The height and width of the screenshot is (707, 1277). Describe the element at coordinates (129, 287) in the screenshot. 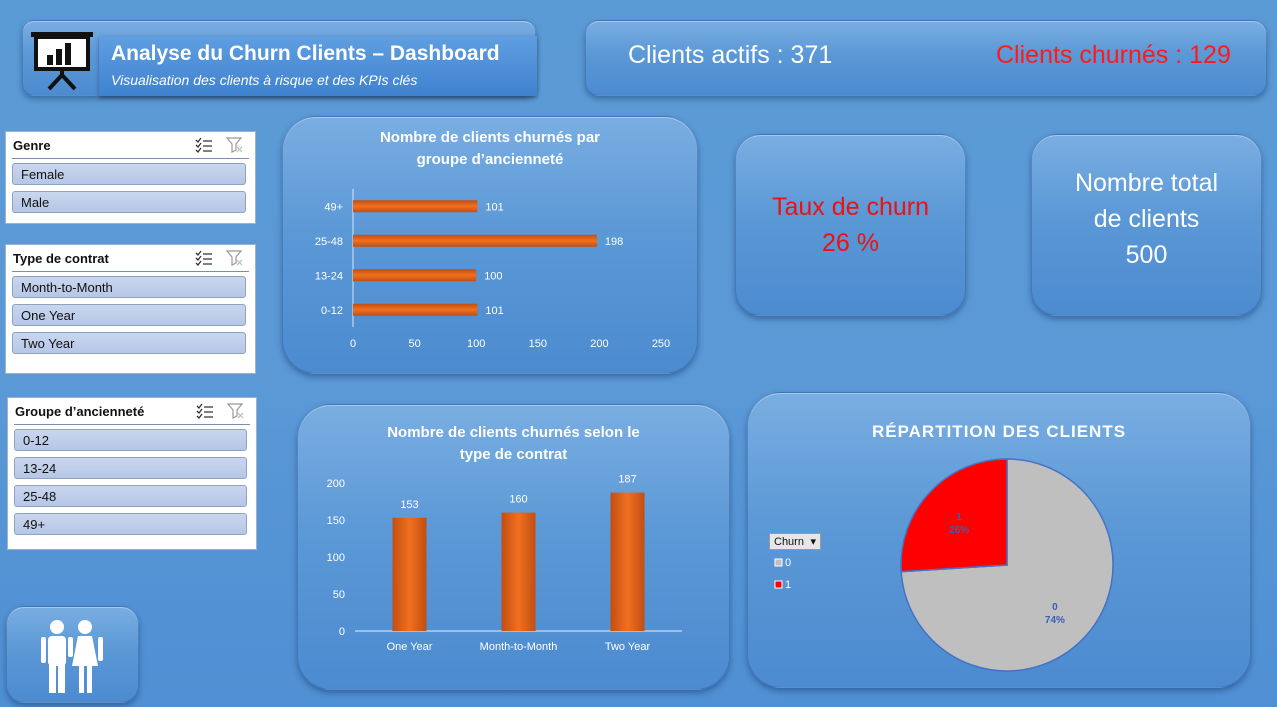

I see `slicer-item-month-to-month: Month-to-Month` at that location.